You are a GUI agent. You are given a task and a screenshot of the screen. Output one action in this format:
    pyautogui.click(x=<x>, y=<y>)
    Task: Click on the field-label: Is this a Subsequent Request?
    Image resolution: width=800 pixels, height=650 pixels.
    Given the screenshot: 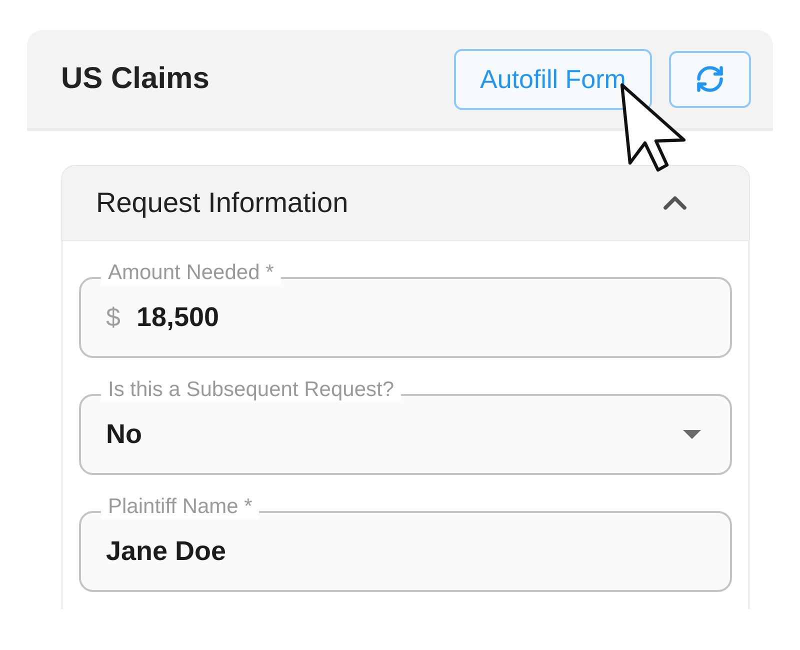 What is the action you would take?
    pyautogui.click(x=251, y=390)
    